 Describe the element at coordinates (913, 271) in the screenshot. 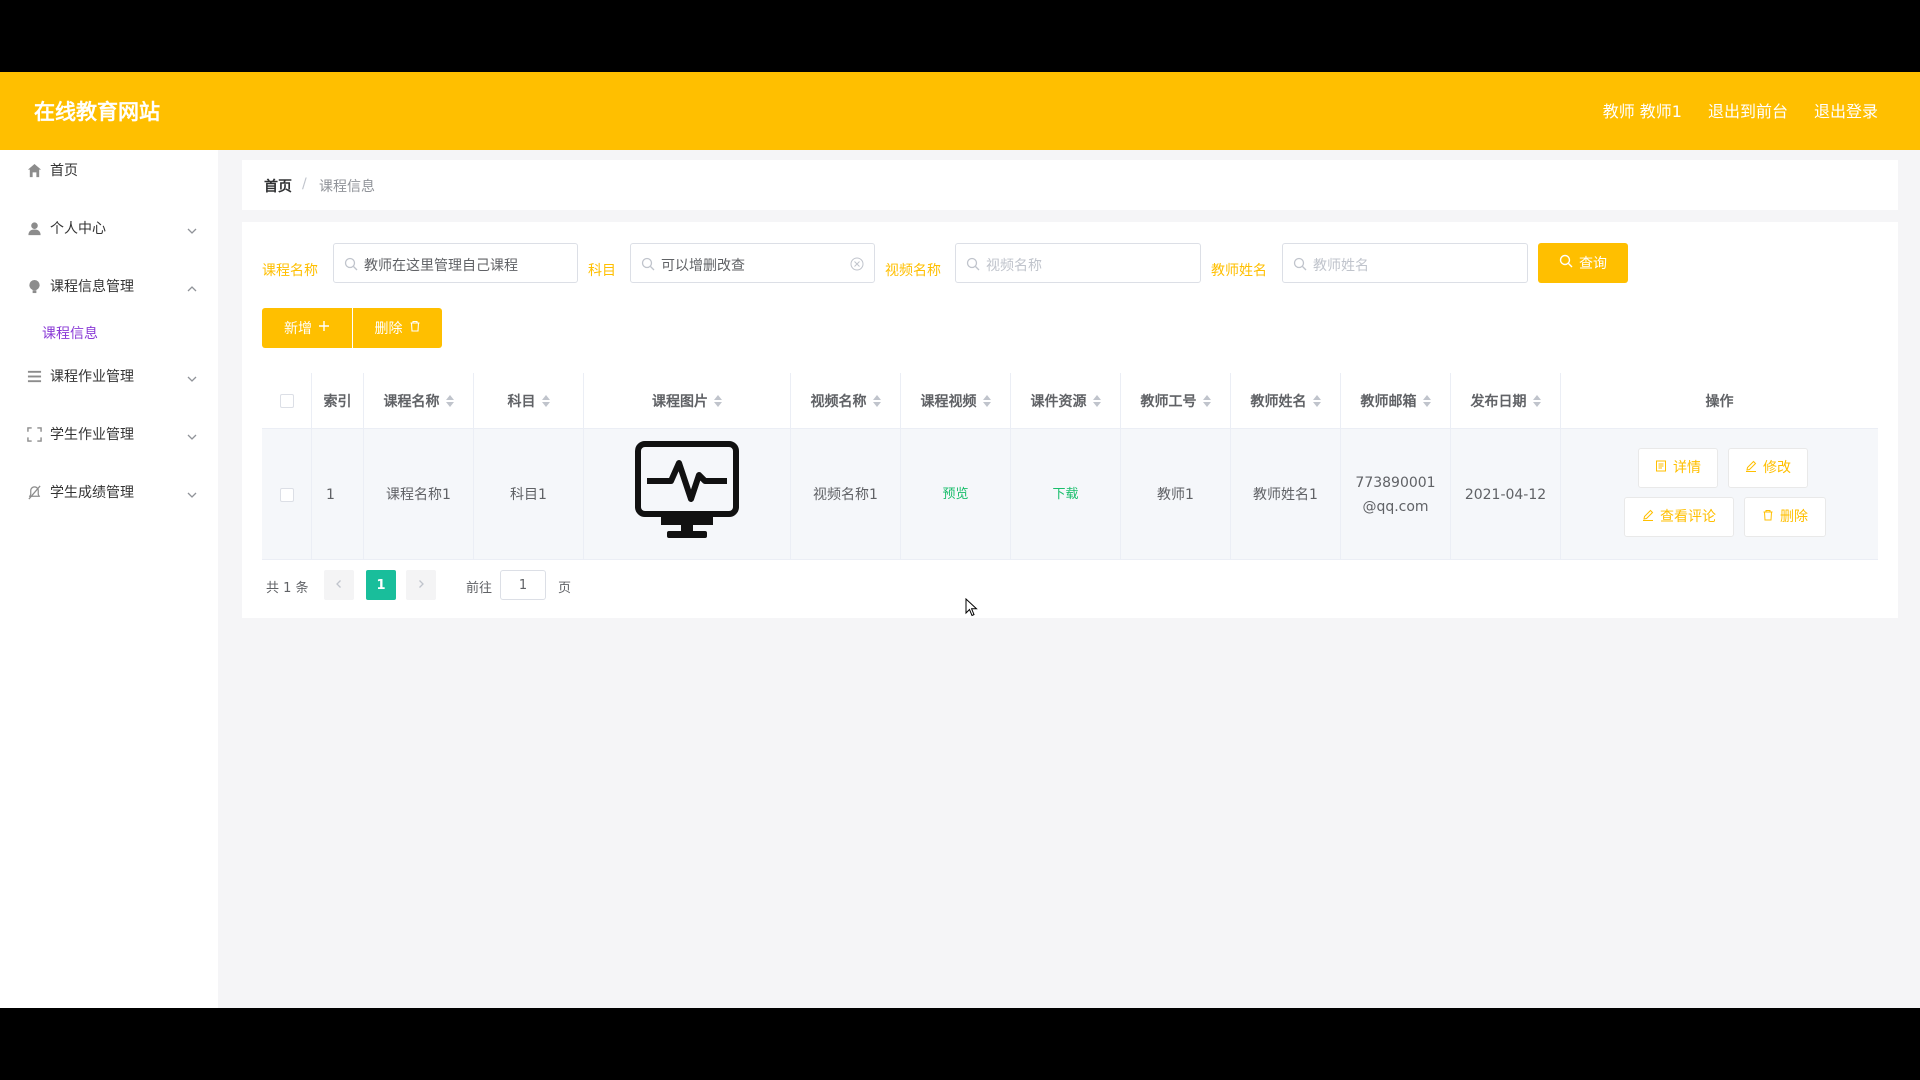

I see `video-name-label: 视频名称` at that location.